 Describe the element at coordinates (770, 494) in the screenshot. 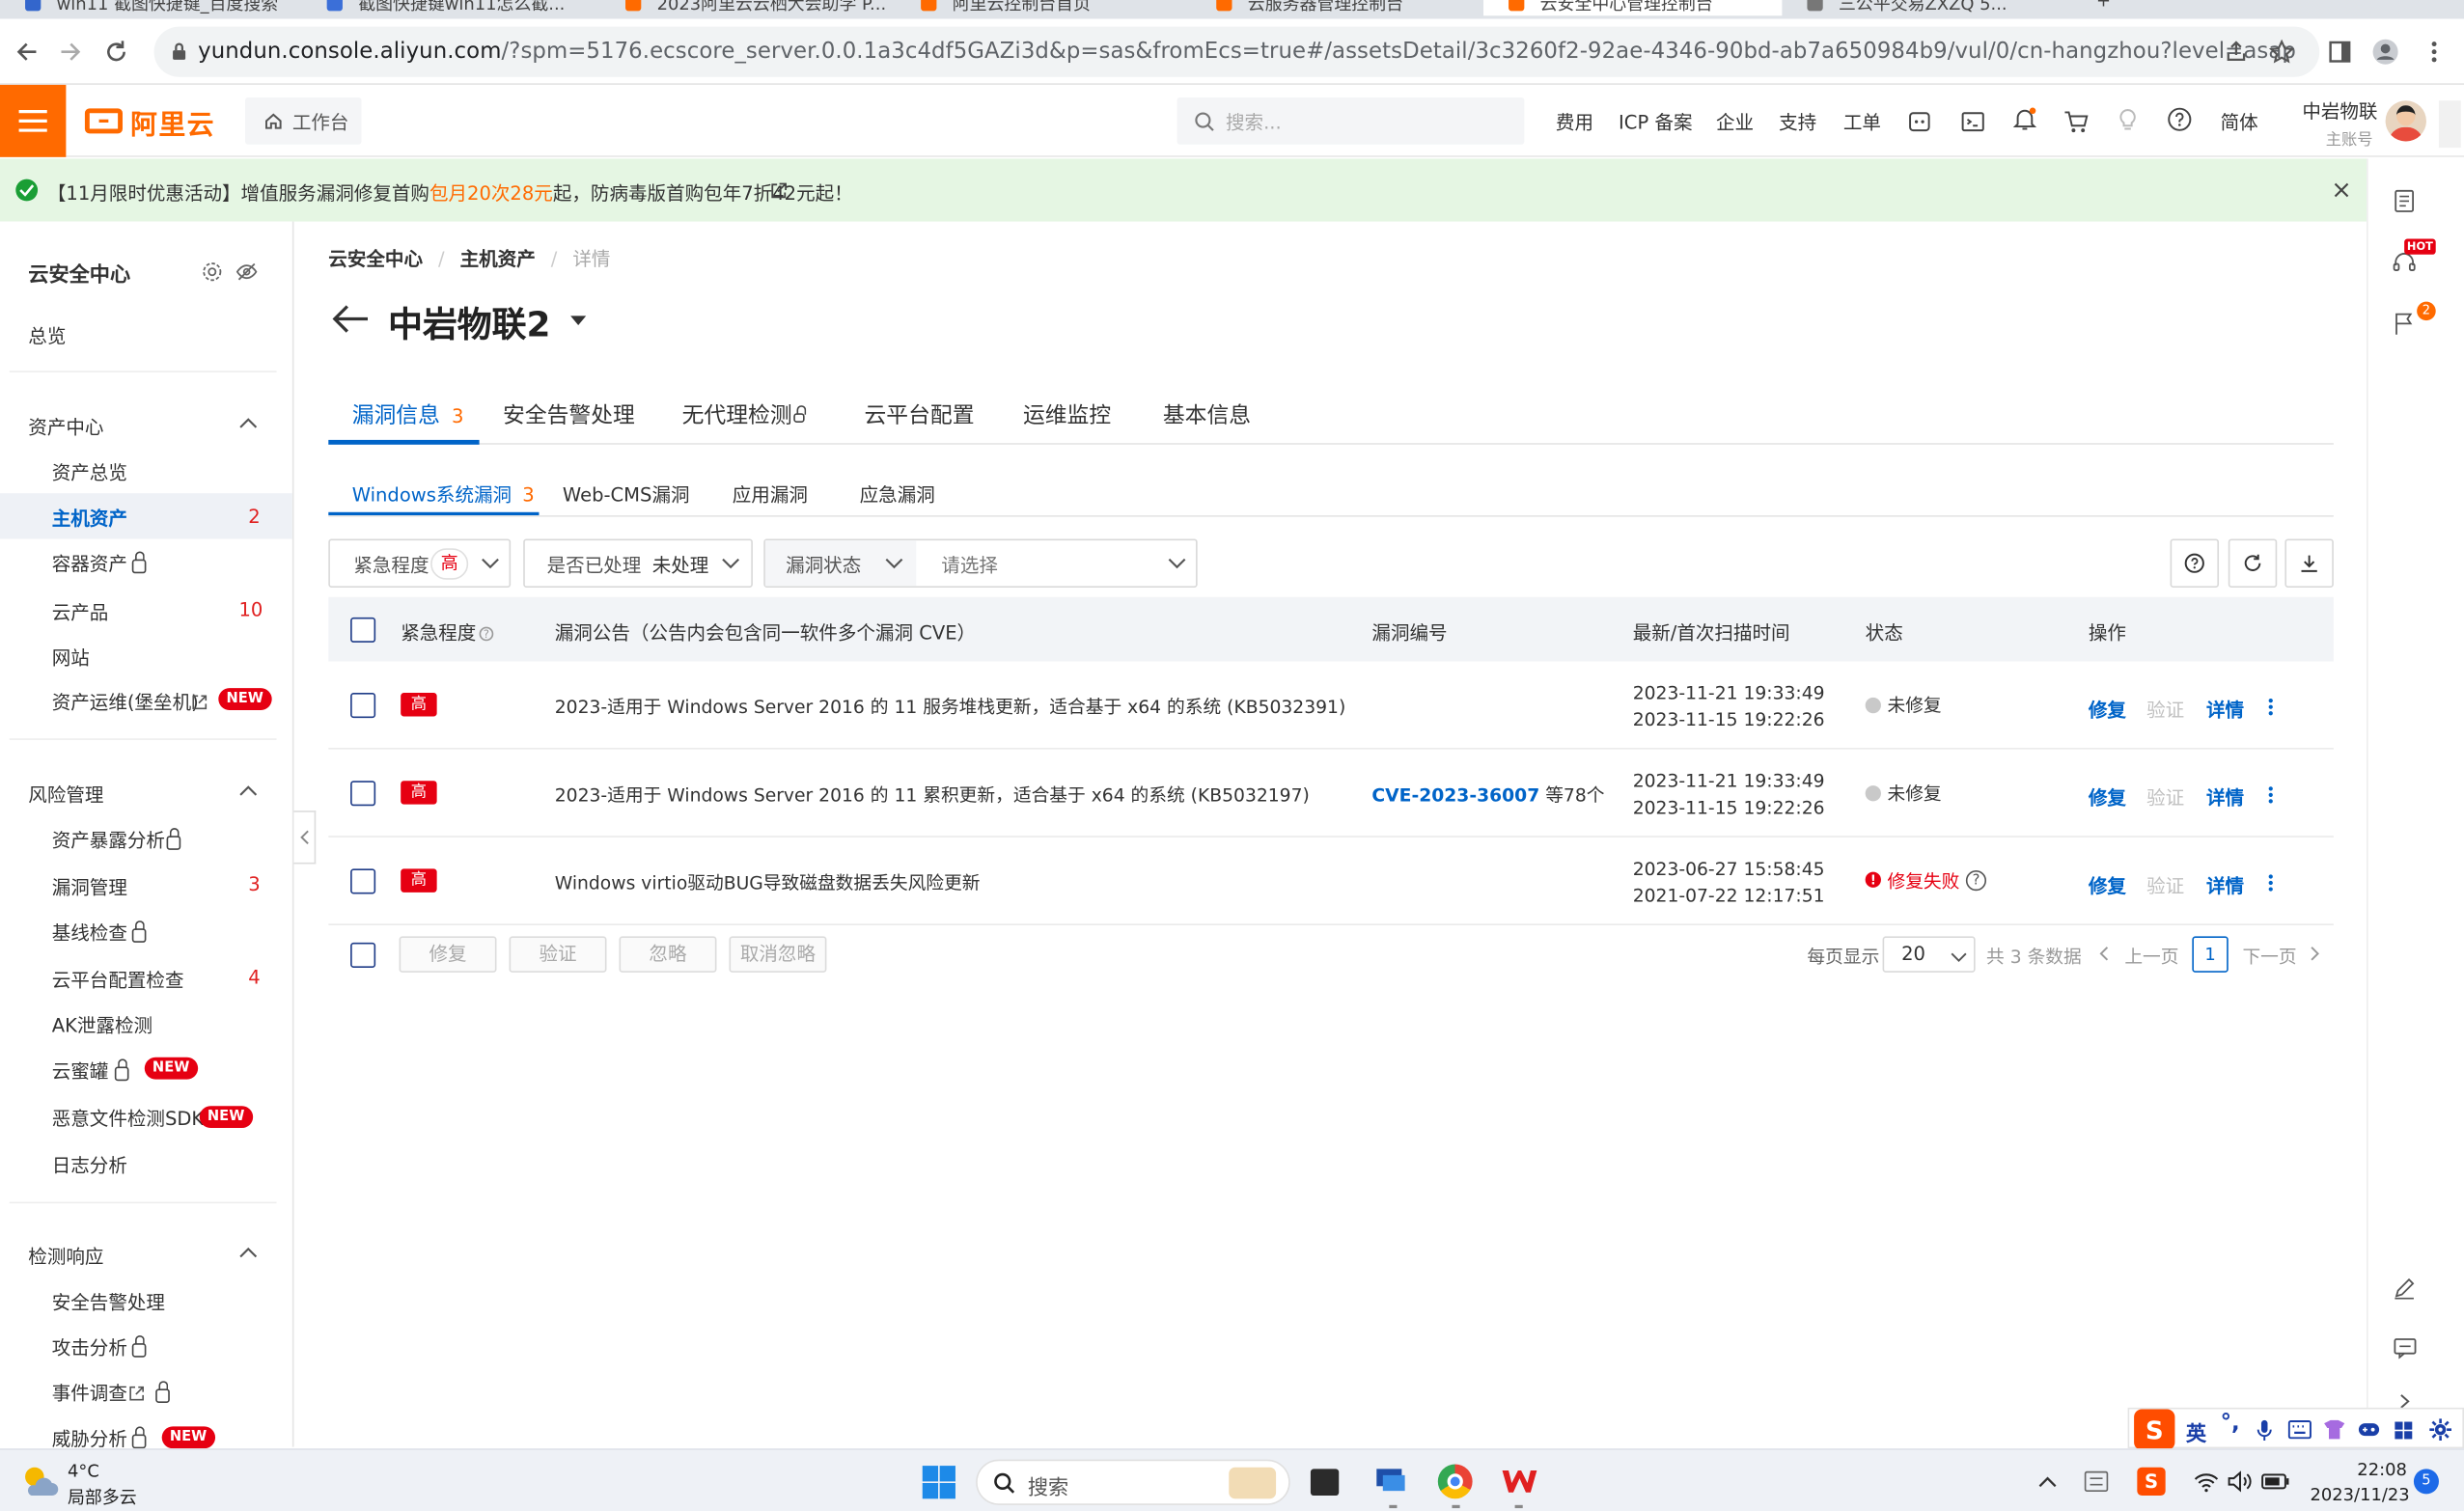

I see `subtab-app-vuln: 应用漏洞` at that location.